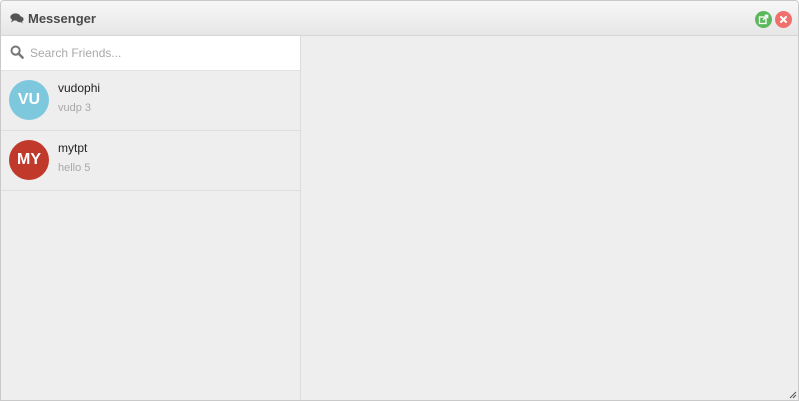  I want to click on search-bar, so click(150, 53).